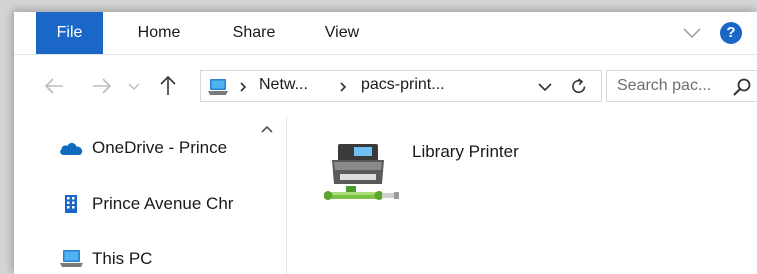  Describe the element at coordinates (69, 33) in the screenshot. I see `tab-file: File` at that location.